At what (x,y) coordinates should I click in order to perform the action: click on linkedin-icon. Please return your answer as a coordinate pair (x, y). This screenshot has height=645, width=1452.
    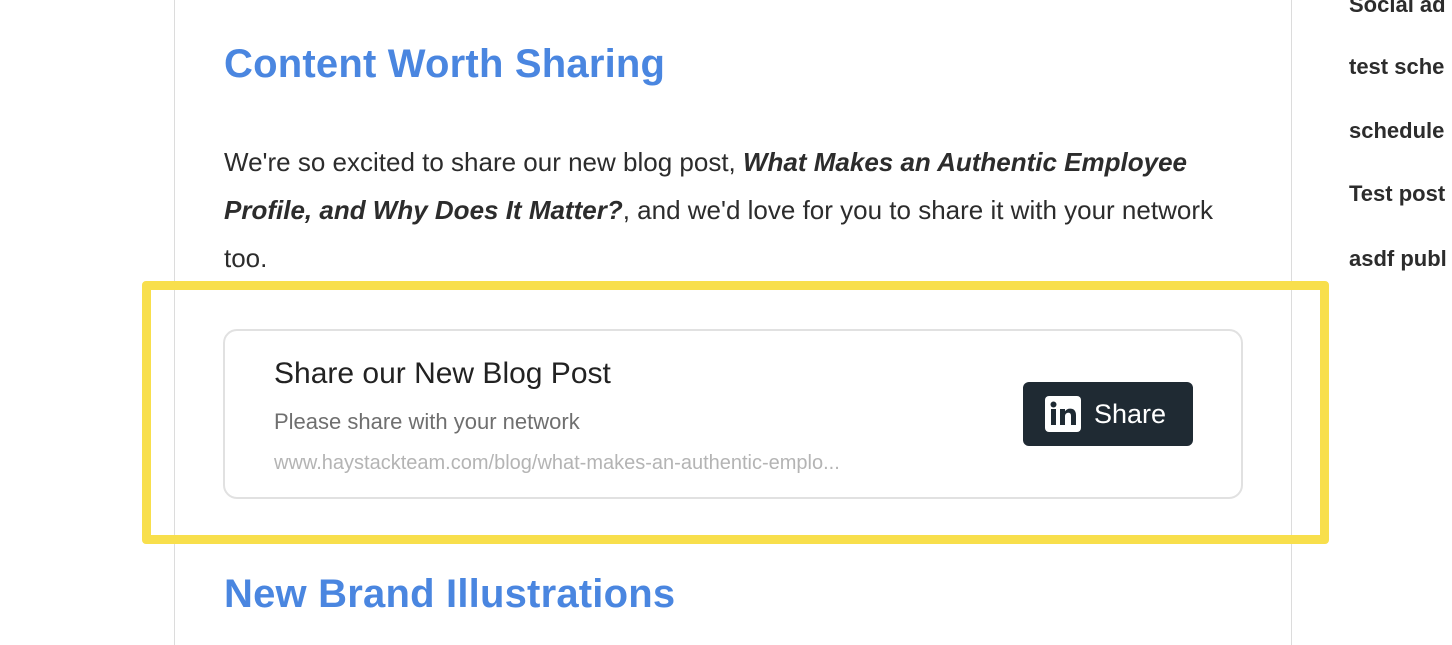
    Looking at the image, I should click on (1063, 414).